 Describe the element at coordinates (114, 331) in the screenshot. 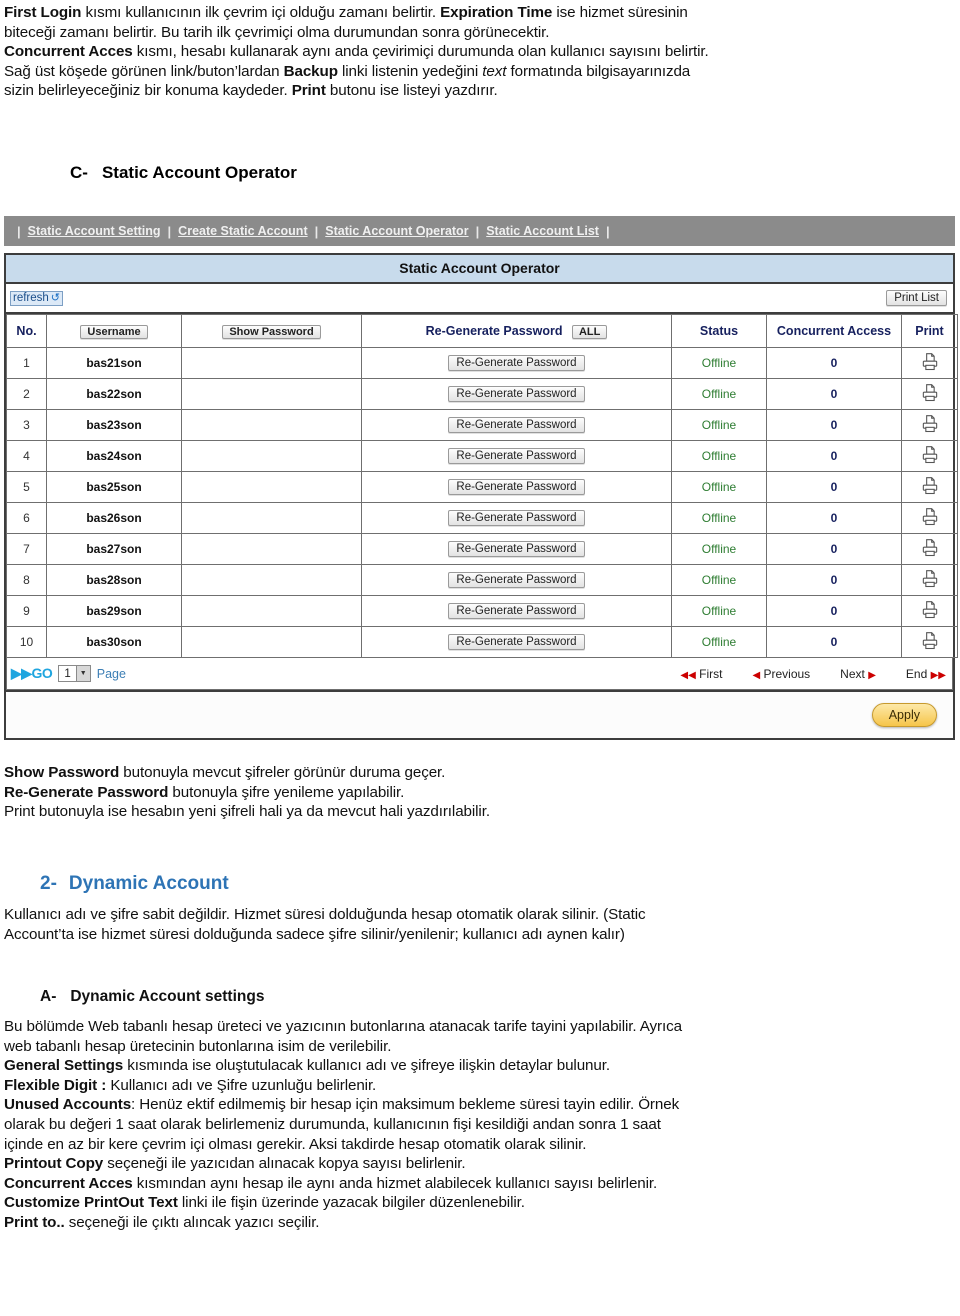

I see `username-sort-button: Username` at that location.